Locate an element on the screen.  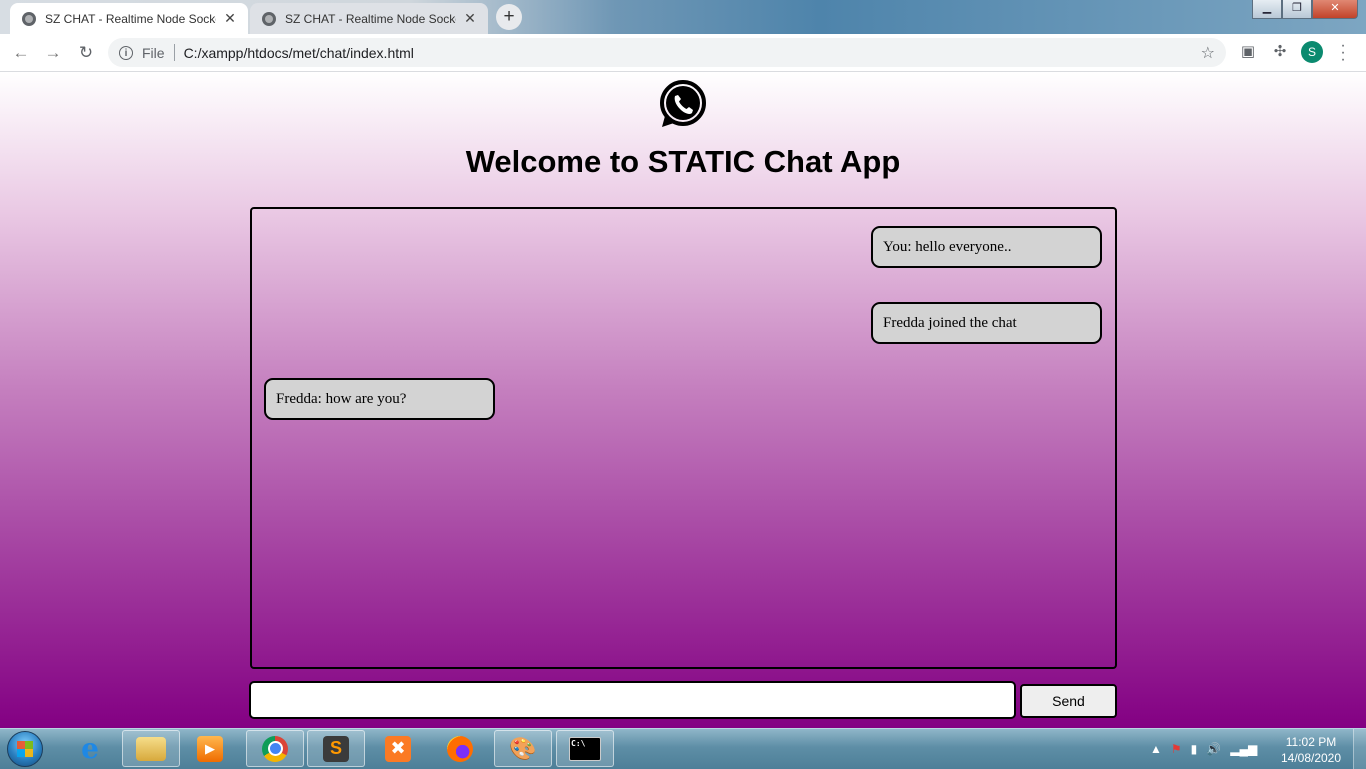
media-player-icon: ▶ is located at coordinates (210, 748).